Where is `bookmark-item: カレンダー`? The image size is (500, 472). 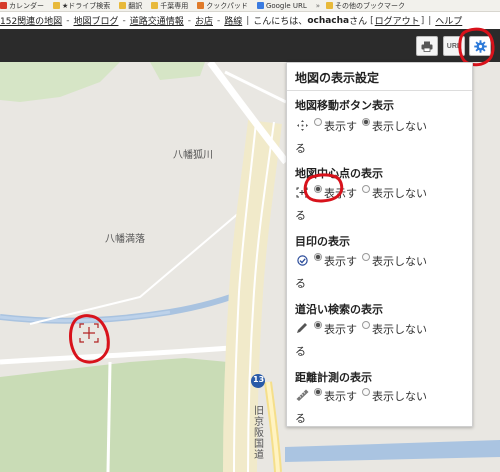
bookmark-item: カレンダー is located at coordinates (22, 6).